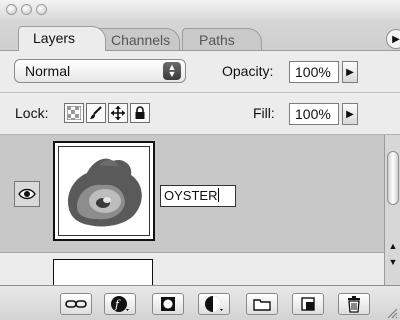 Image resolution: width=400 pixels, height=320 pixels. What do you see at coordinates (172, 71) in the screenshot?
I see `up-down-arrows-icon: ▲ ▼` at bounding box center [172, 71].